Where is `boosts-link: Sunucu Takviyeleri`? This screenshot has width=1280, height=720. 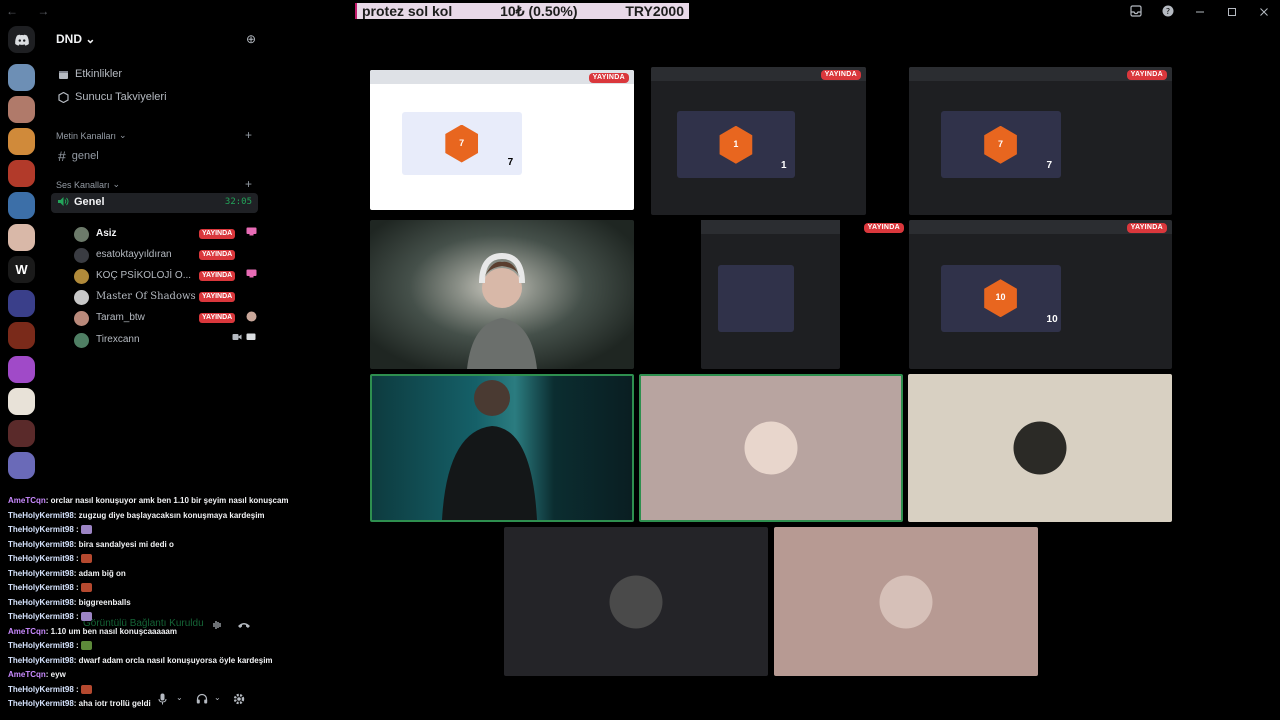 boosts-link: Sunucu Takviyeleri is located at coordinates (112, 97).